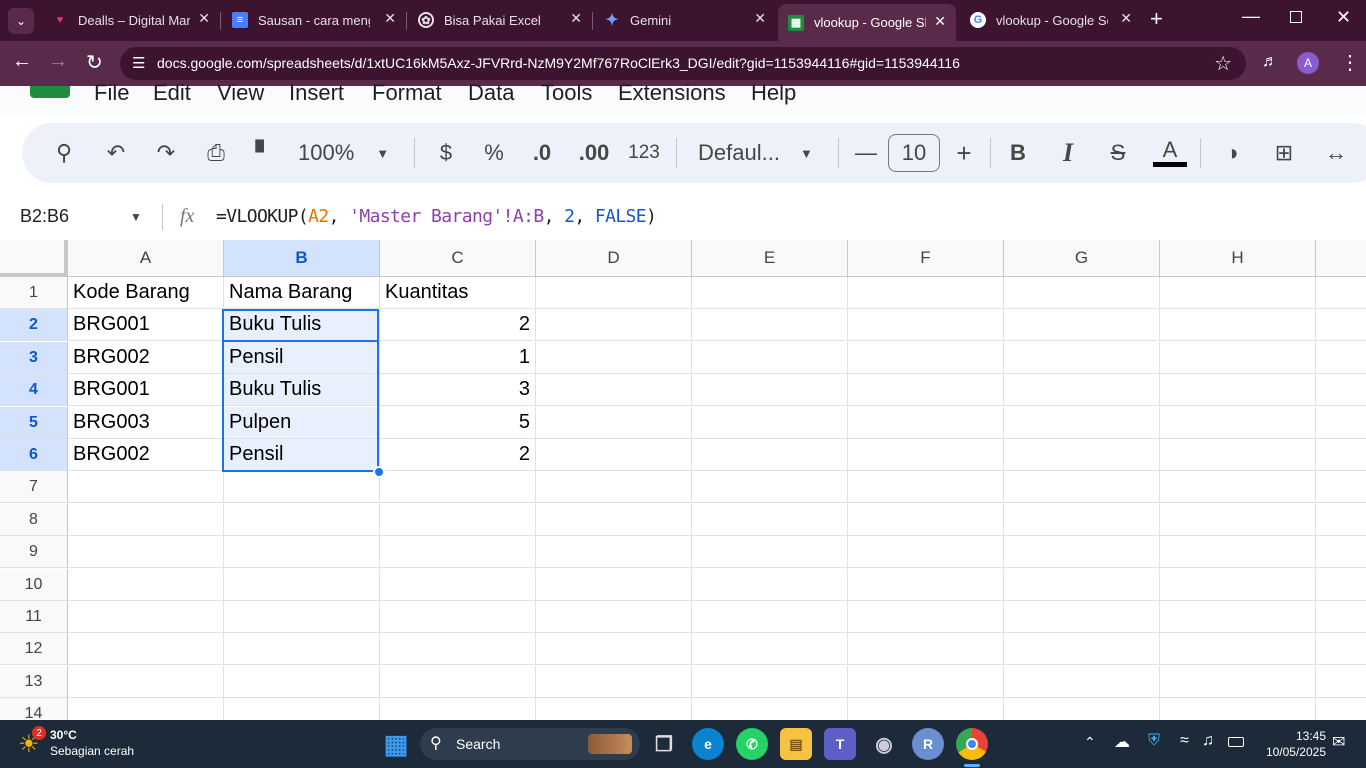 This screenshot has height=768, width=1366. I want to click on menu-format: Format, so click(407, 93).